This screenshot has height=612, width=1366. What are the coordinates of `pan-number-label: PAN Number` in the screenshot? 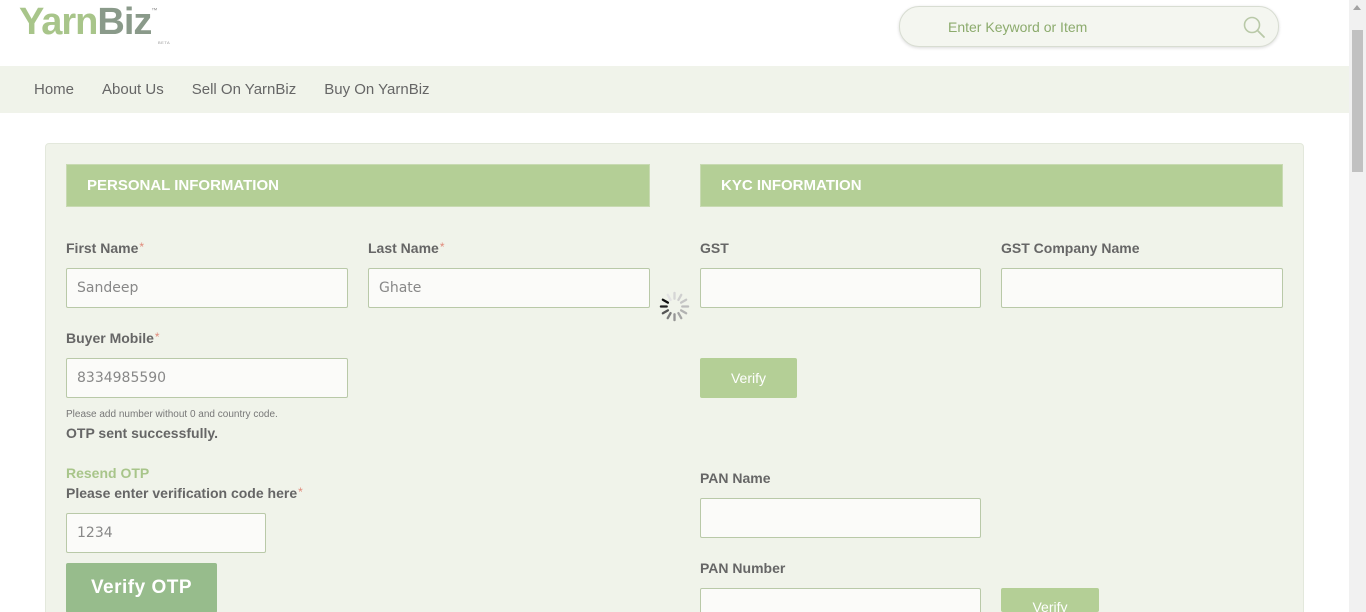 It's located at (743, 568).